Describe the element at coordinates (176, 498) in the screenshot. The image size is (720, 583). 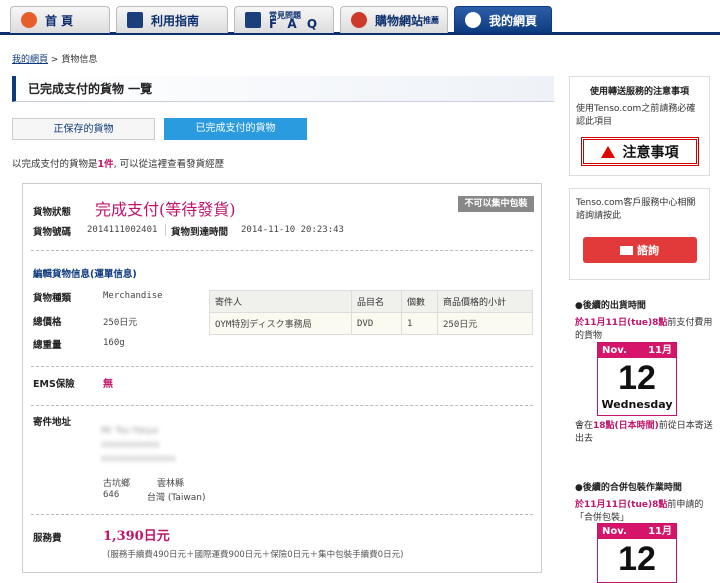
I see `address-country: 台灣 (Taiwan)` at that location.